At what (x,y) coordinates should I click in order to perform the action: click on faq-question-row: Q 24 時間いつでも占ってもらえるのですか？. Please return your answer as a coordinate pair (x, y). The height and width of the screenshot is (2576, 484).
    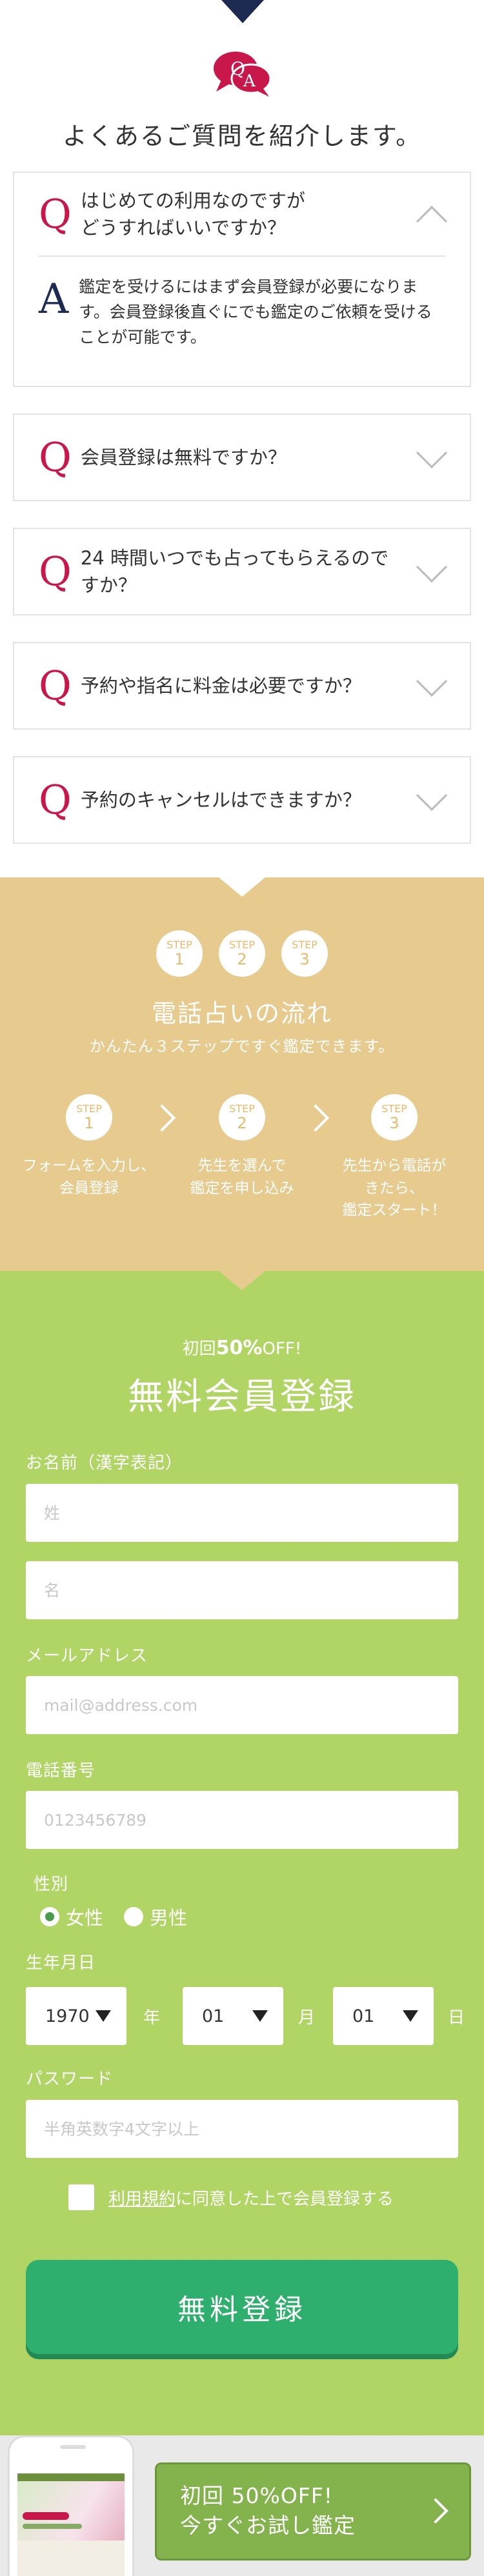
    Looking at the image, I should click on (242, 571).